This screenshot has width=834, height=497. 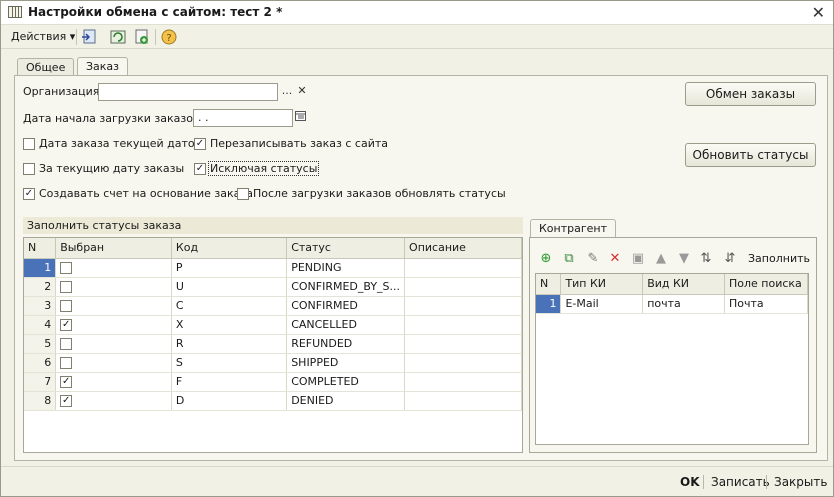 I want to click on calendar-icon, so click(x=301, y=118).